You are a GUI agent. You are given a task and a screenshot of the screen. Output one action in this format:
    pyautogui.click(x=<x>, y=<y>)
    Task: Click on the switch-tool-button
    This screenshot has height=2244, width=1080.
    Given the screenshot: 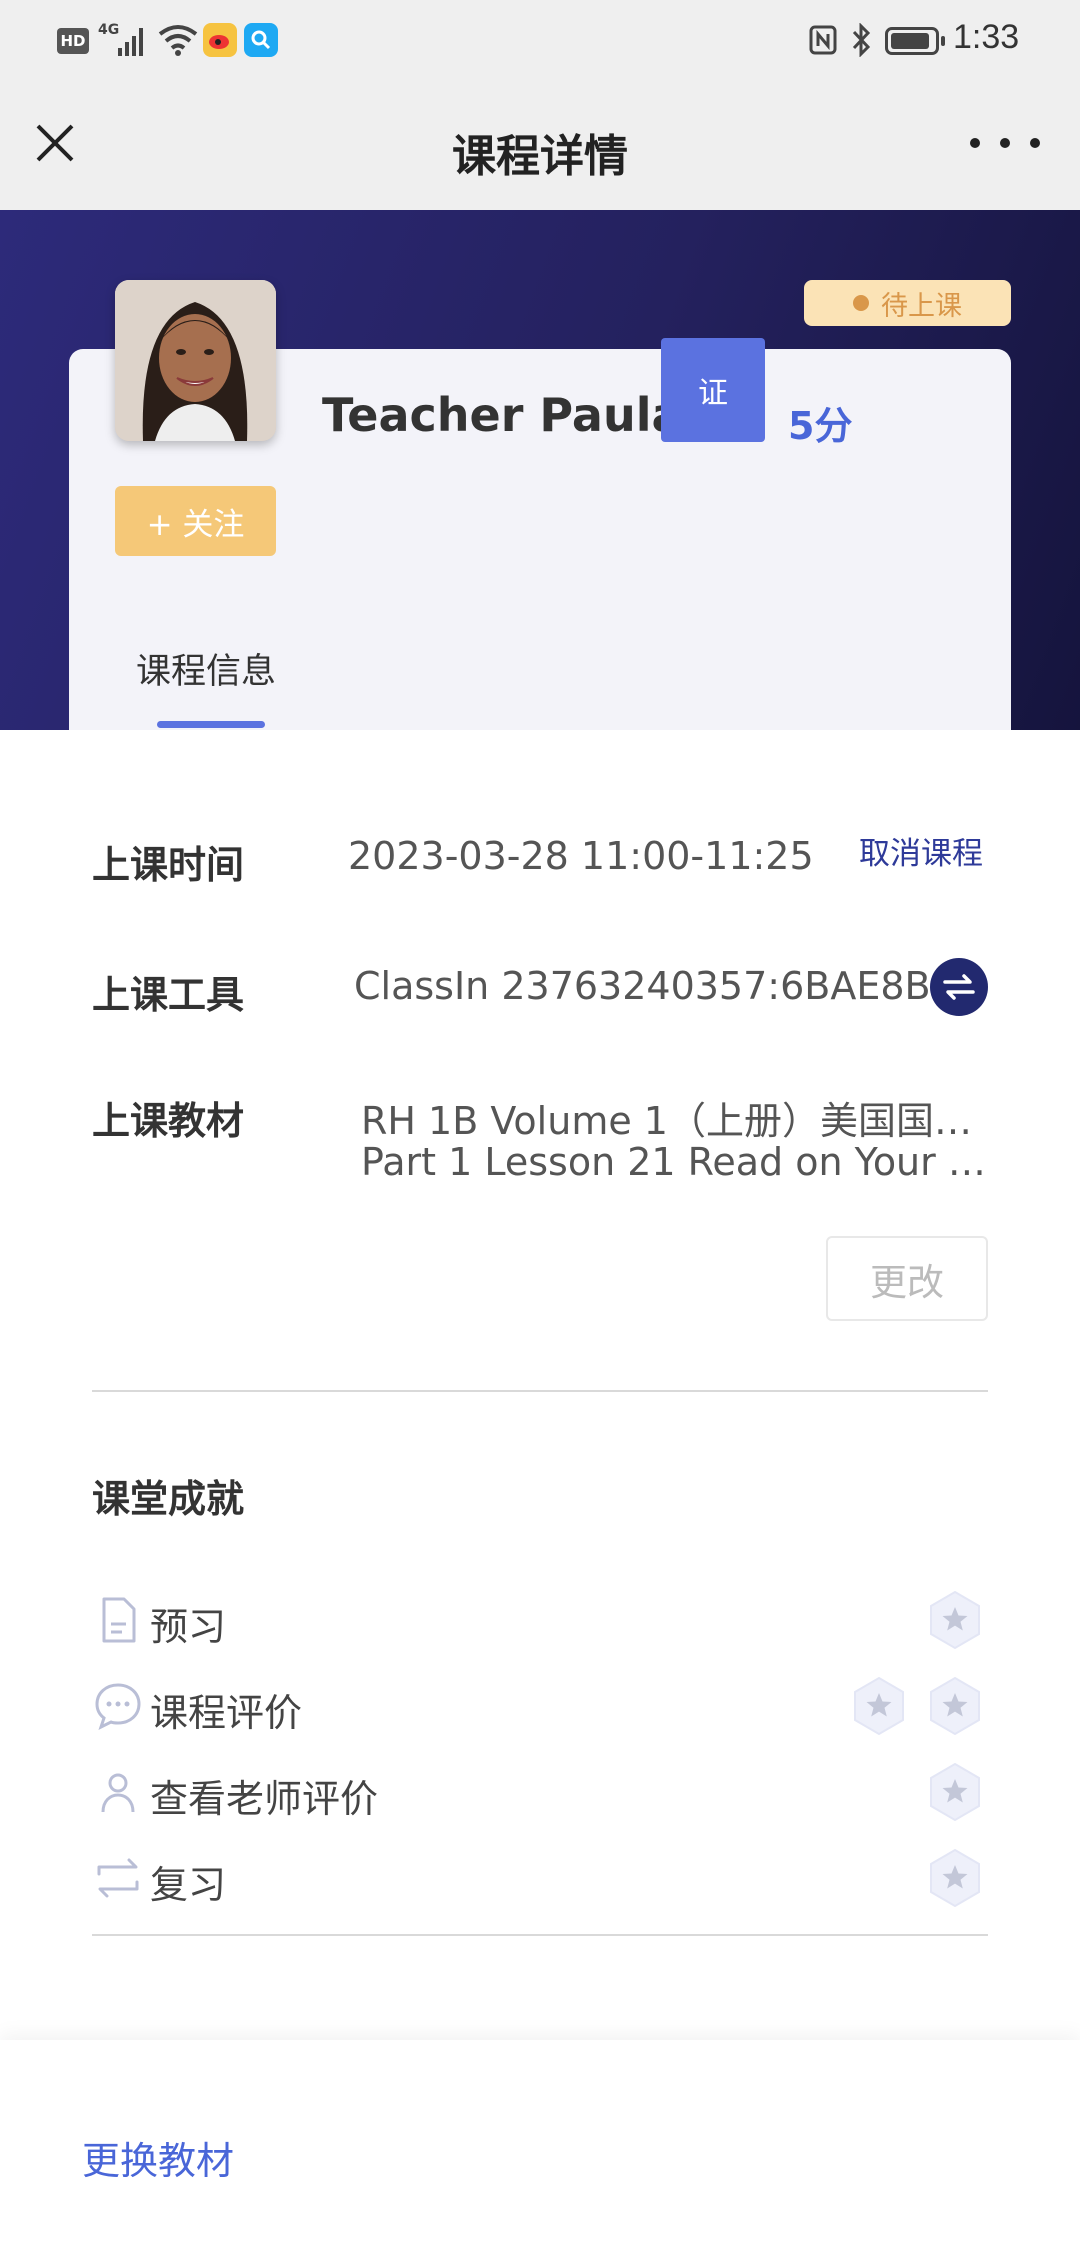 What is the action you would take?
    pyautogui.click(x=959, y=987)
    